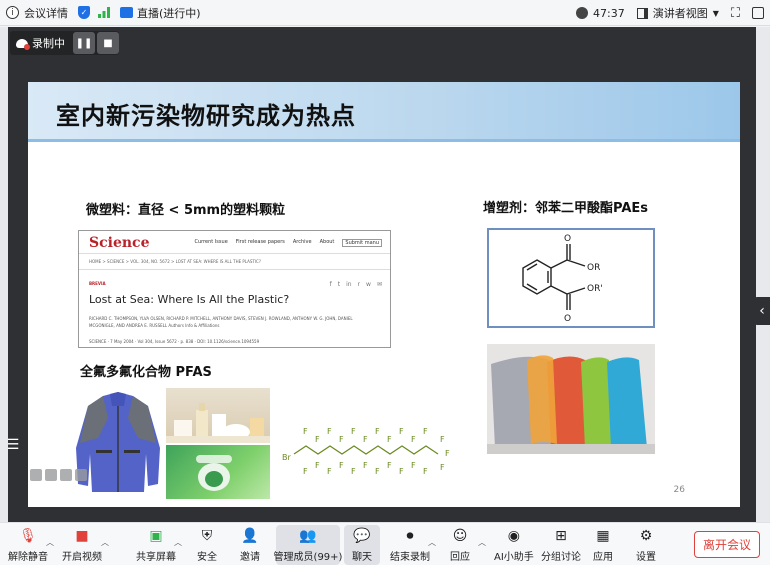  I want to click on live-icon, so click(126, 12).